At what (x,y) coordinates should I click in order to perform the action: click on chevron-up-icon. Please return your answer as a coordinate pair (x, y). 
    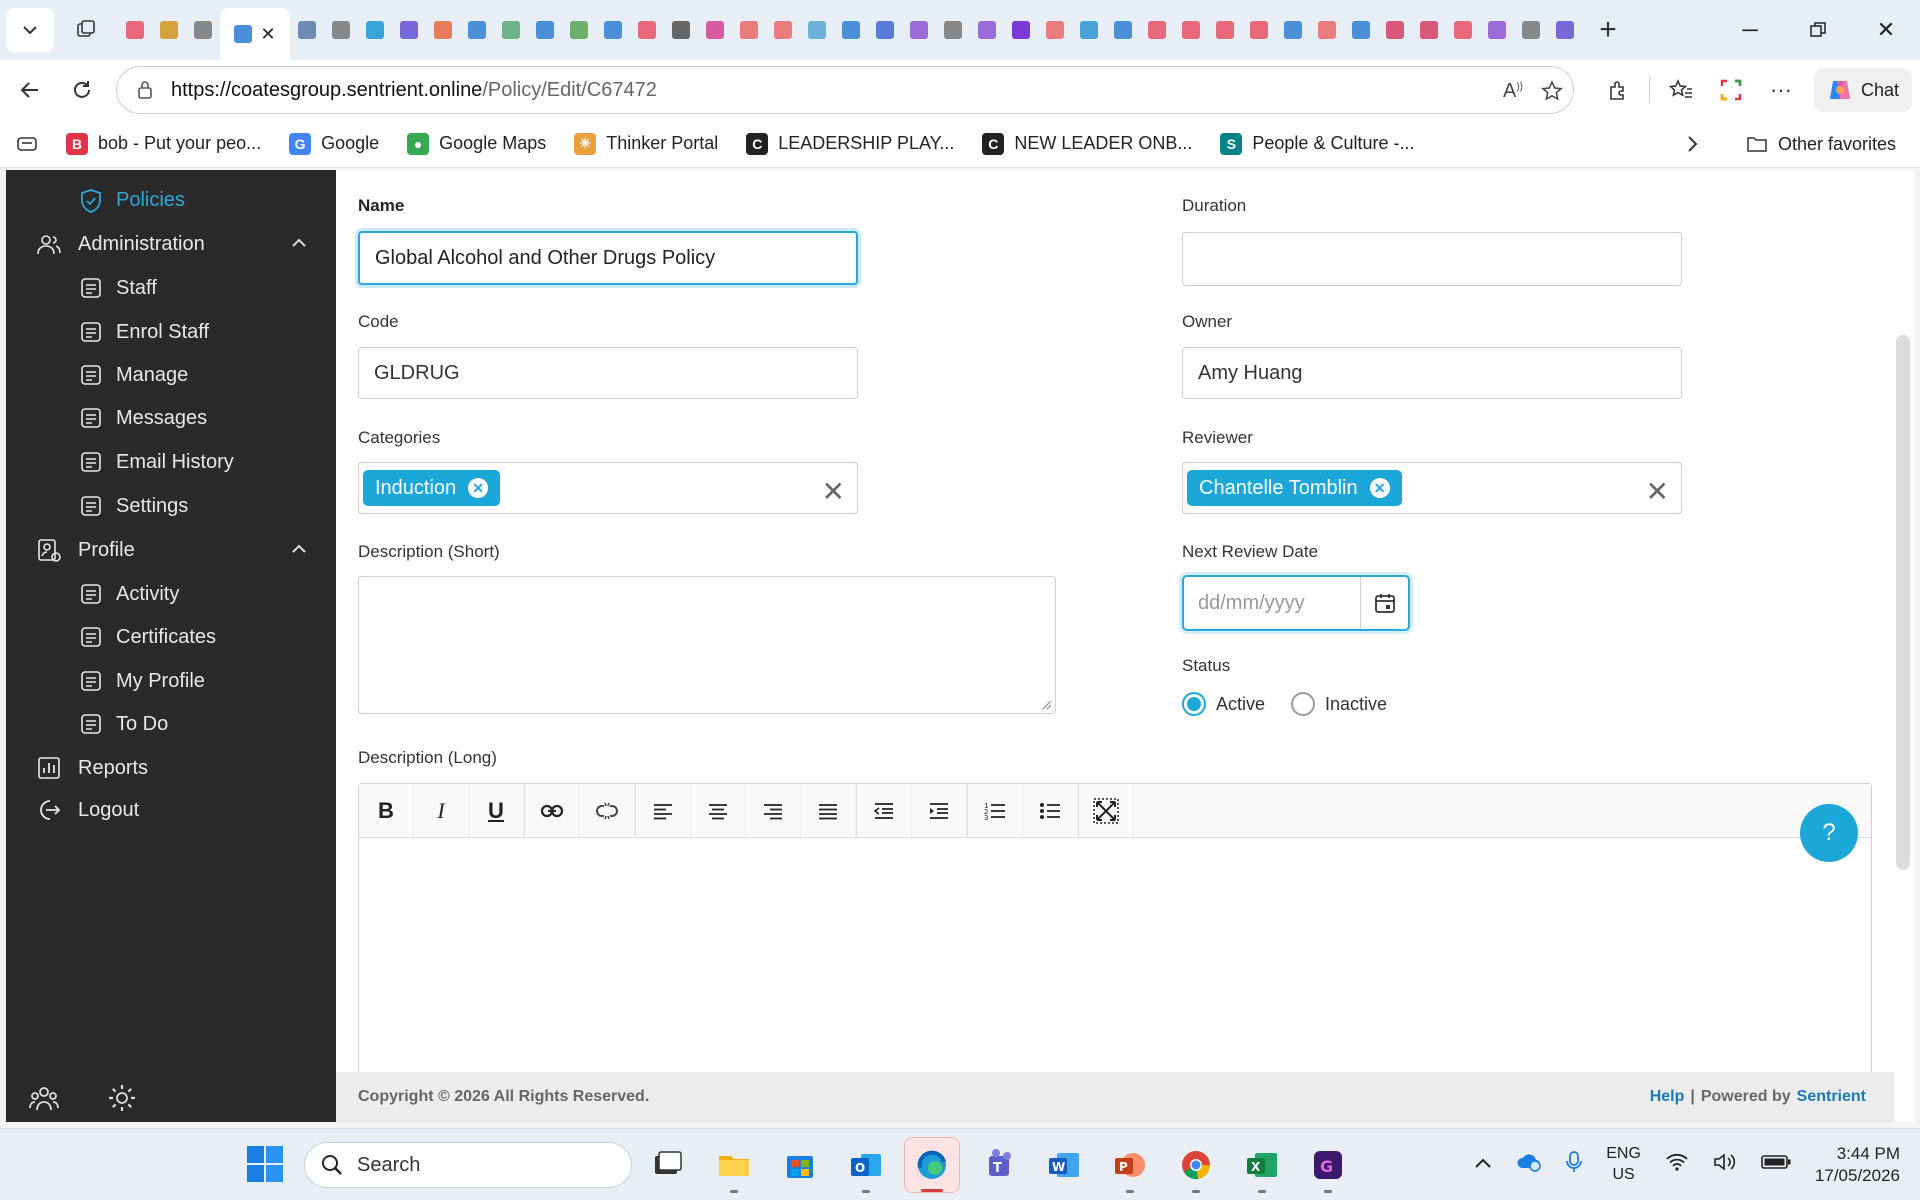
    Looking at the image, I should click on (299, 552).